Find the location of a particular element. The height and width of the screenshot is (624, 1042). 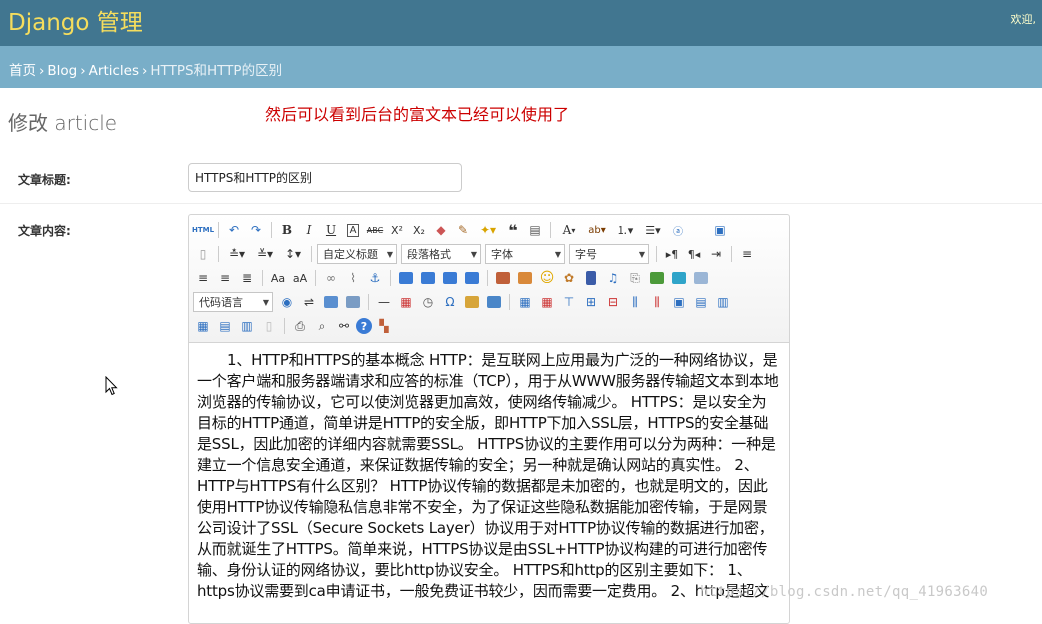

search-replace-icon: ⚯ is located at coordinates (344, 326).